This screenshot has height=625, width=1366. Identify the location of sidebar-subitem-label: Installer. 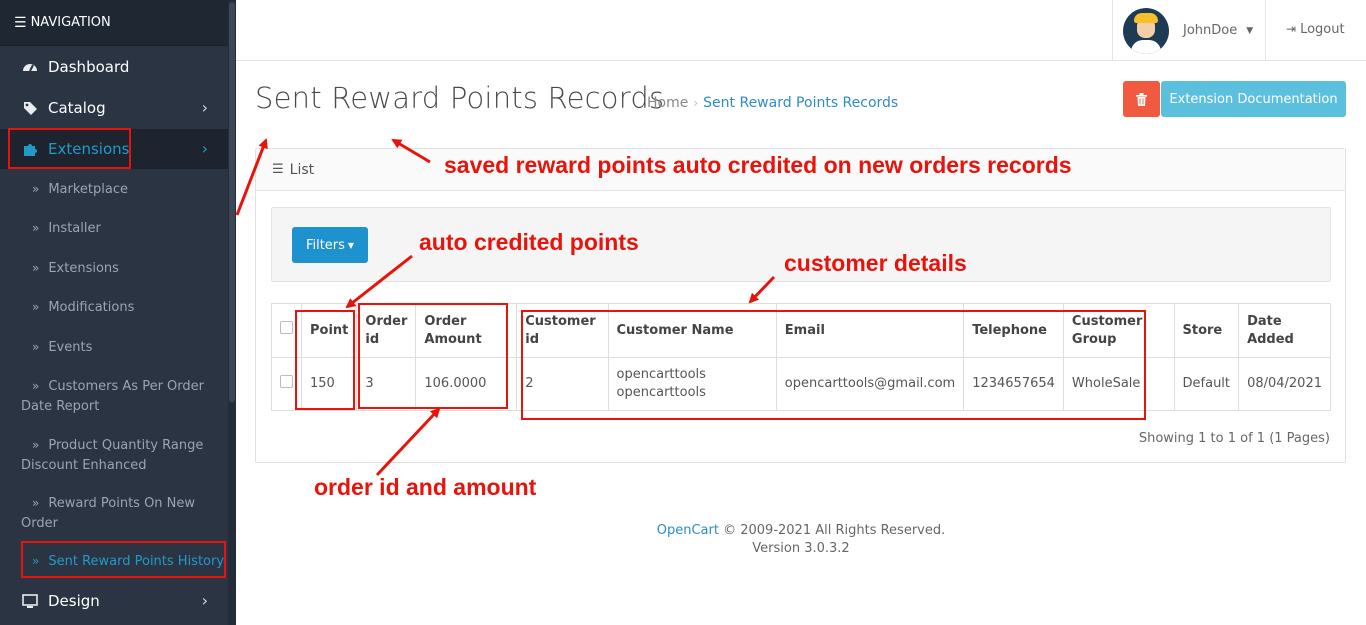
(74, 228).